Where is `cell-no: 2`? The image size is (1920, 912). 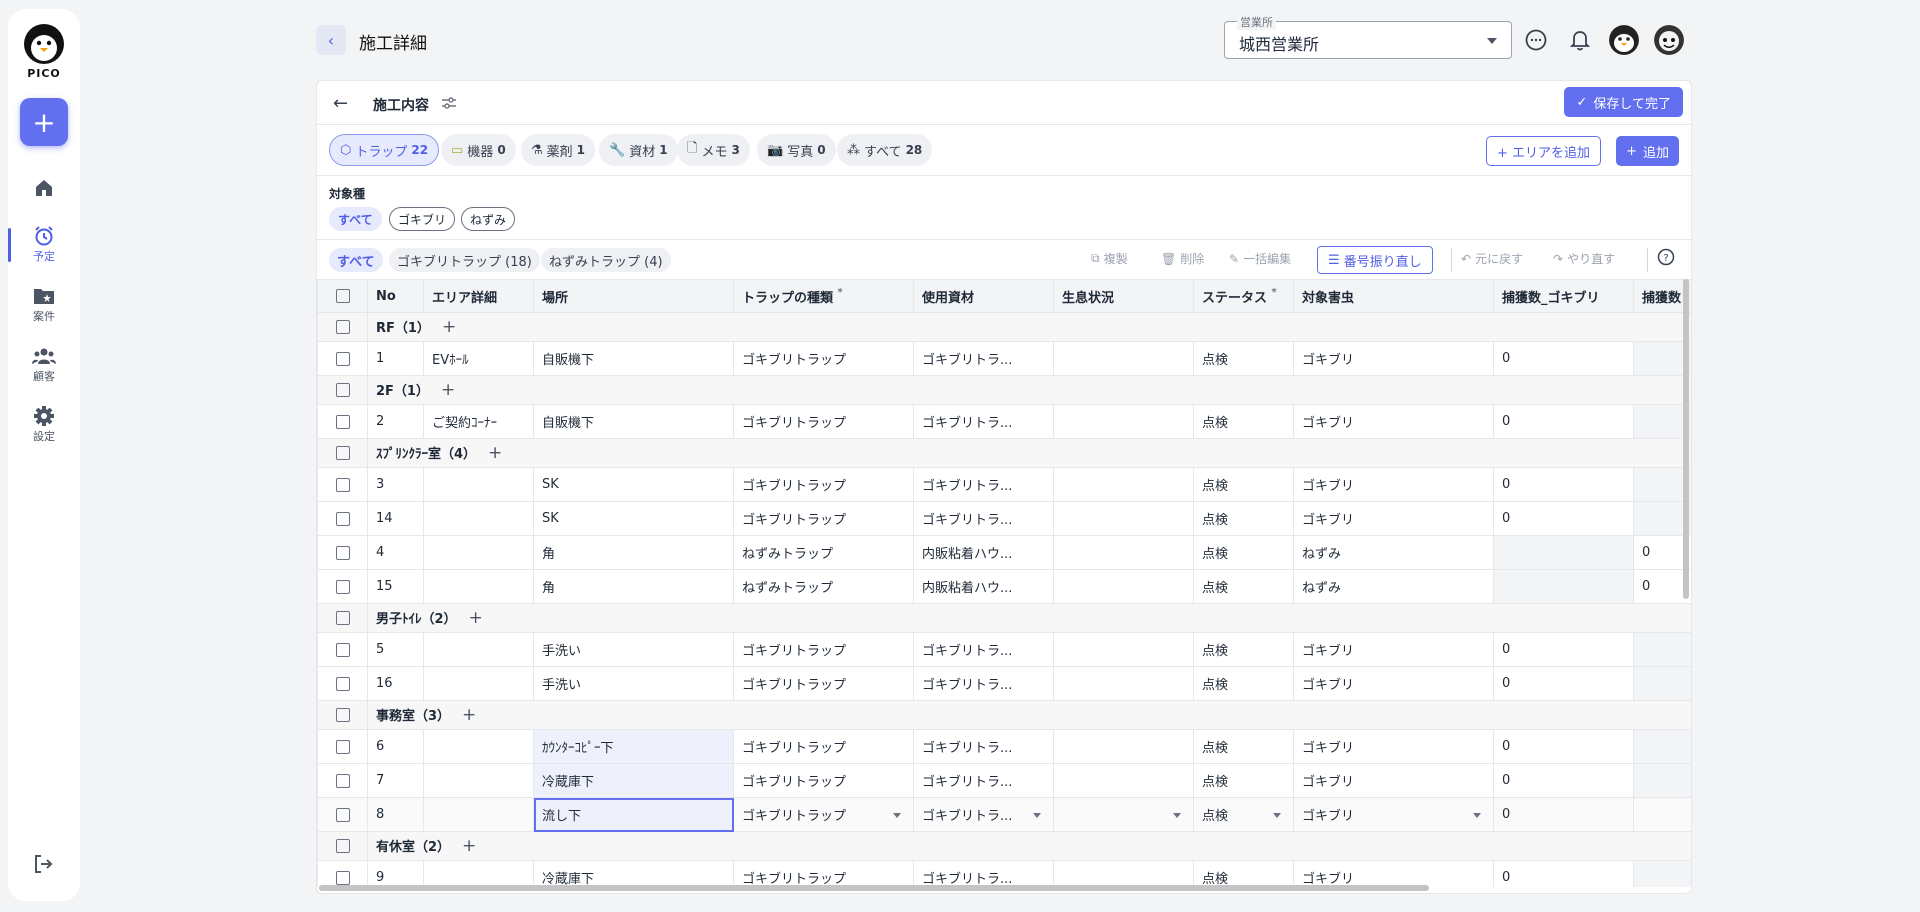
cell-no: 2 is located at coordinates (395, 421).